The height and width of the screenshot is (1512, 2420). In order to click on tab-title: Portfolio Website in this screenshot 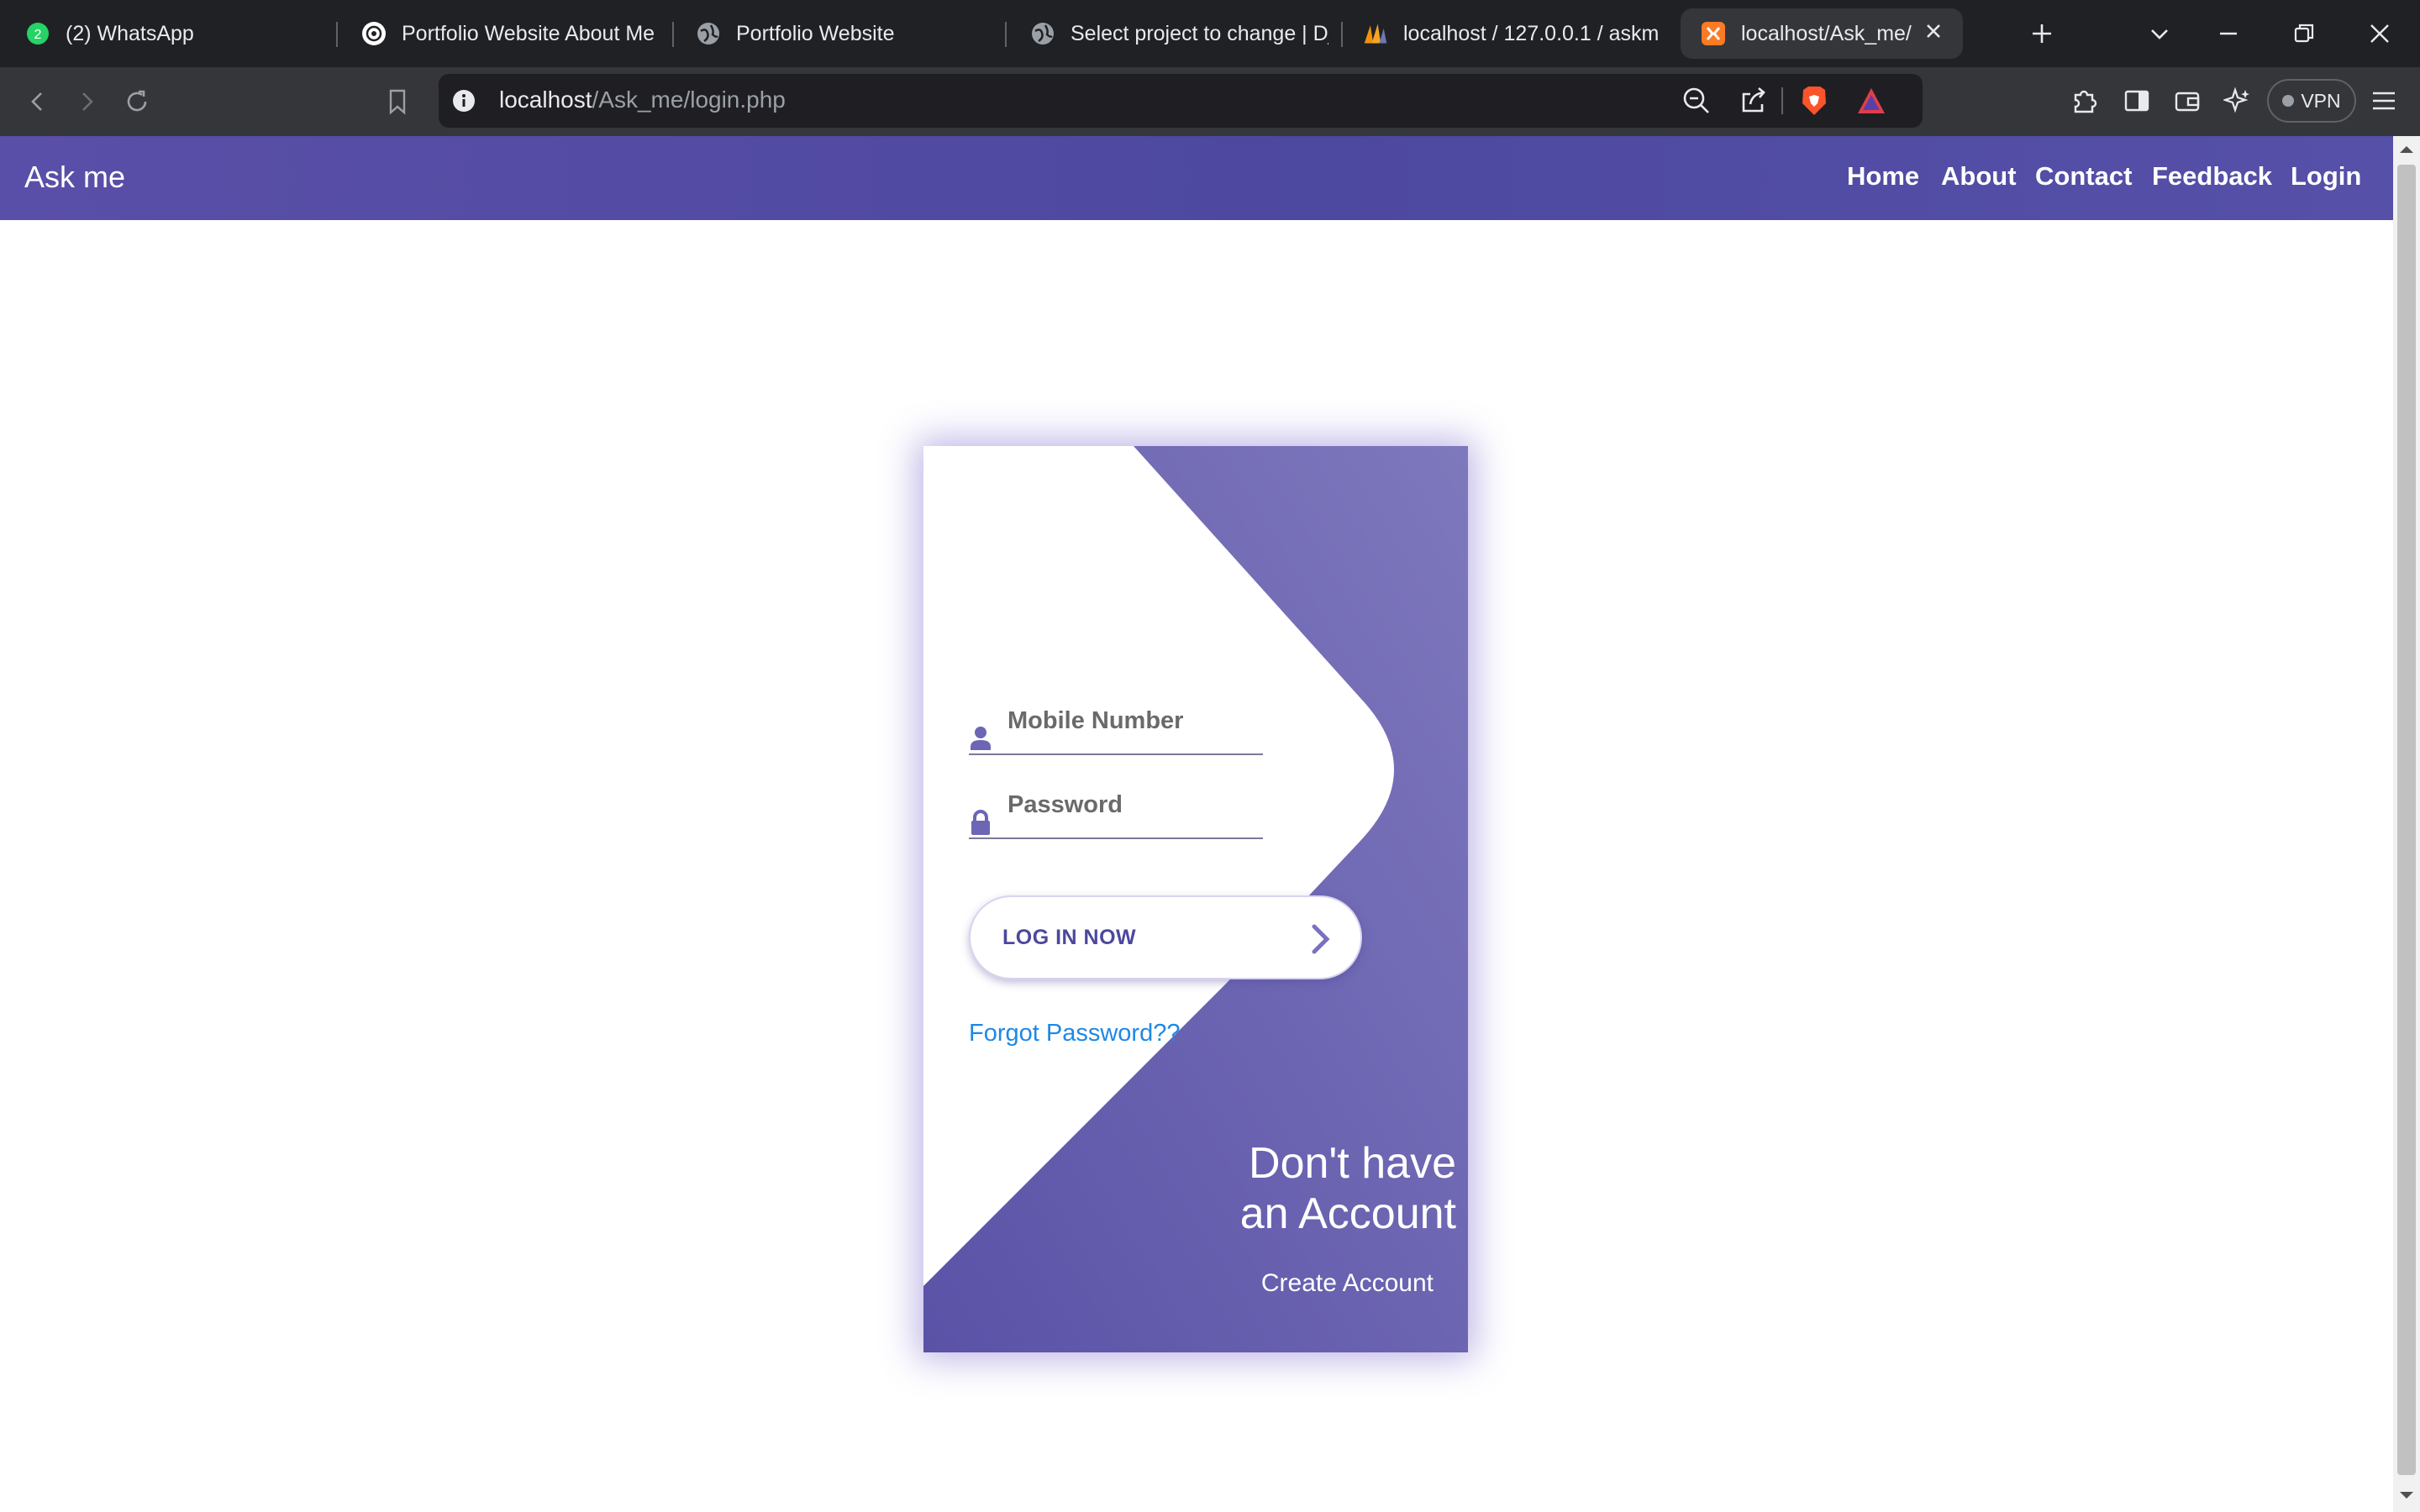, I will do `click(815, 33)`.